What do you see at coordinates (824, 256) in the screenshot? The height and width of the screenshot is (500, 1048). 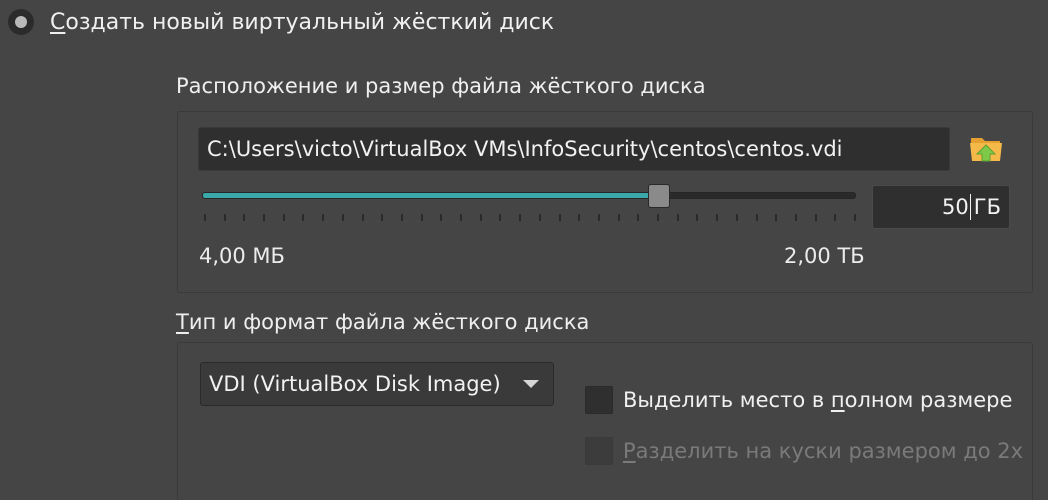 I see `size-max-label: 2,00 ТБ` at bounding box center [824, 256].